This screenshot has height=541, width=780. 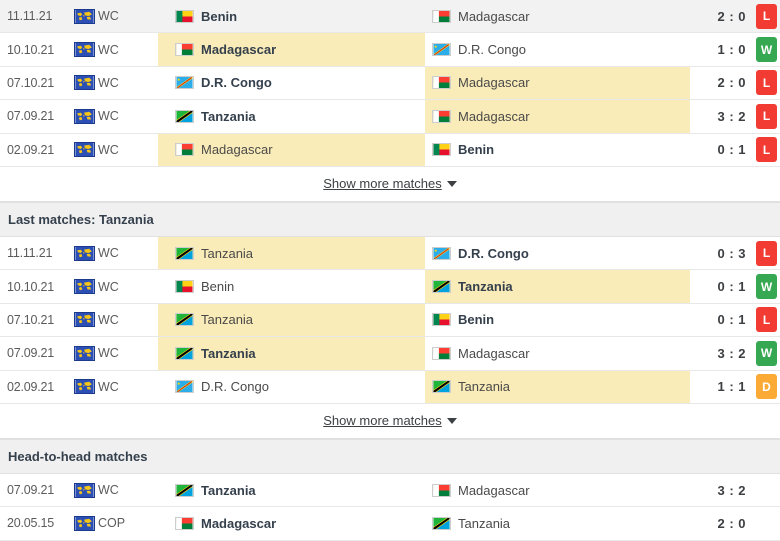 I want to click on show-more-matches-last-matches-tanzania: Show more matches, so click(x=390, y=421).